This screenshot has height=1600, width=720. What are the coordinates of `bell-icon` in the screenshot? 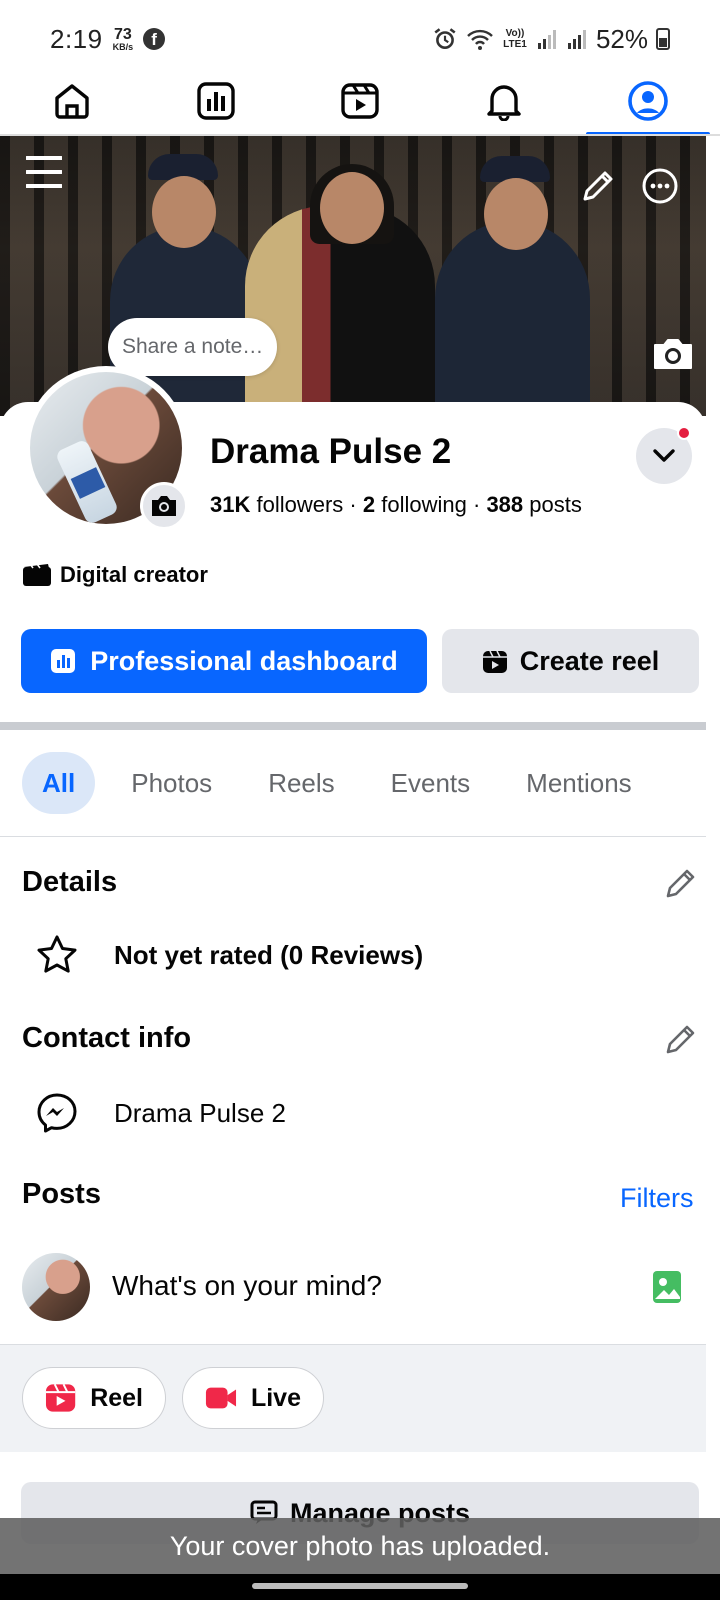 It's located at (504, 103).